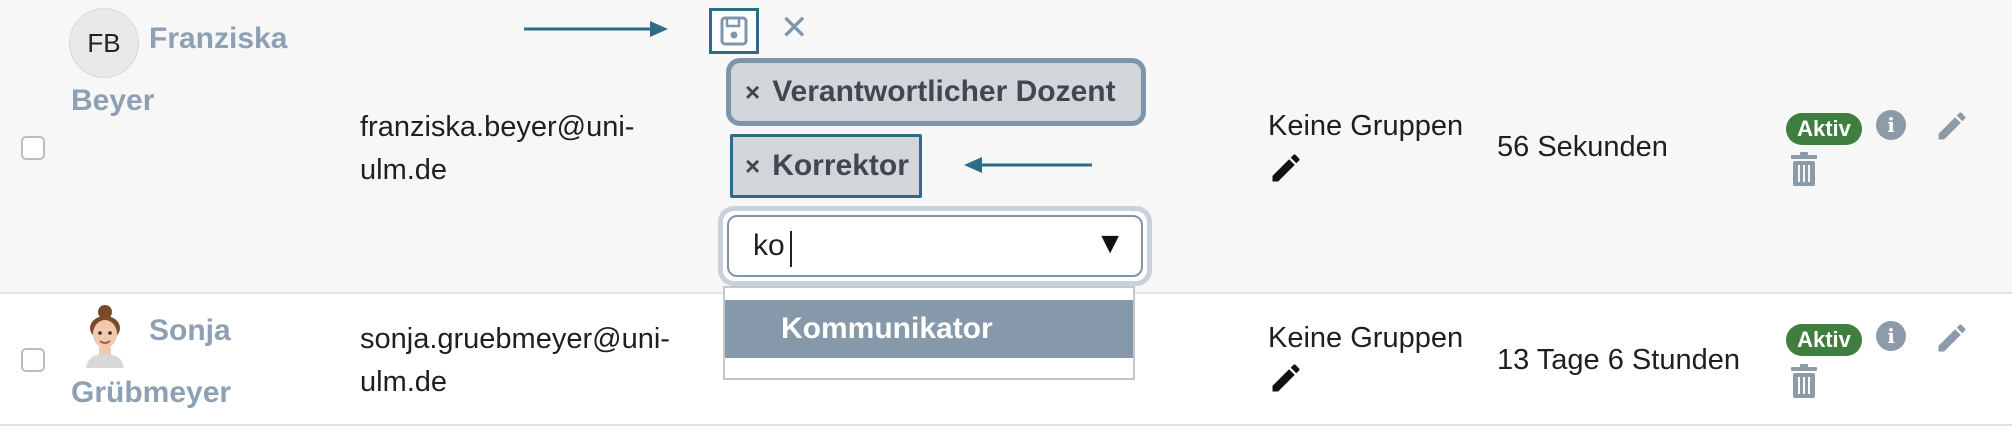 The height and width of the screenshot is (426, 2012). What do you see at coordinates (530, 149) in the screenshot?
I see `user-email: franziska.beyer@uni- ulm.de` at bounding box center [530, 149].